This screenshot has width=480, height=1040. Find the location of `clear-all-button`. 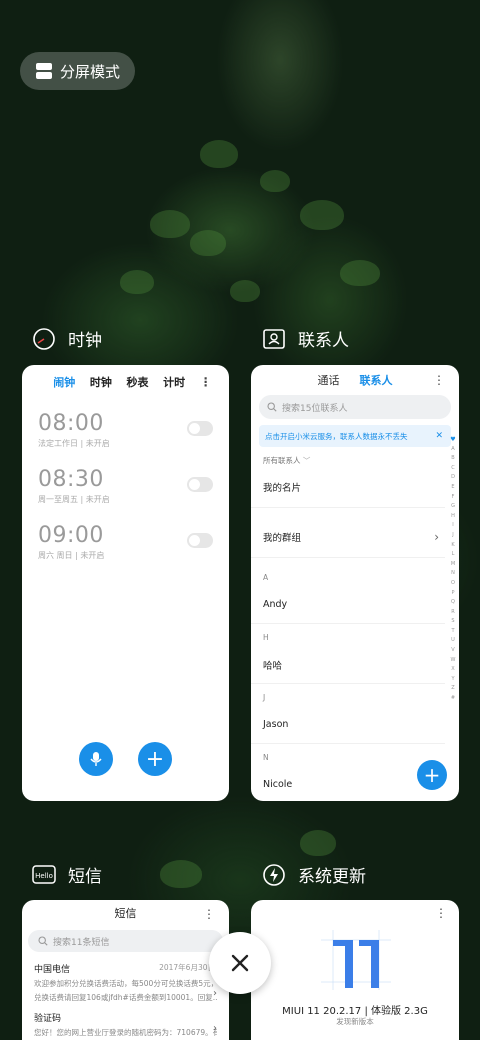

clear-all-button is located at coordinates (240, 963).